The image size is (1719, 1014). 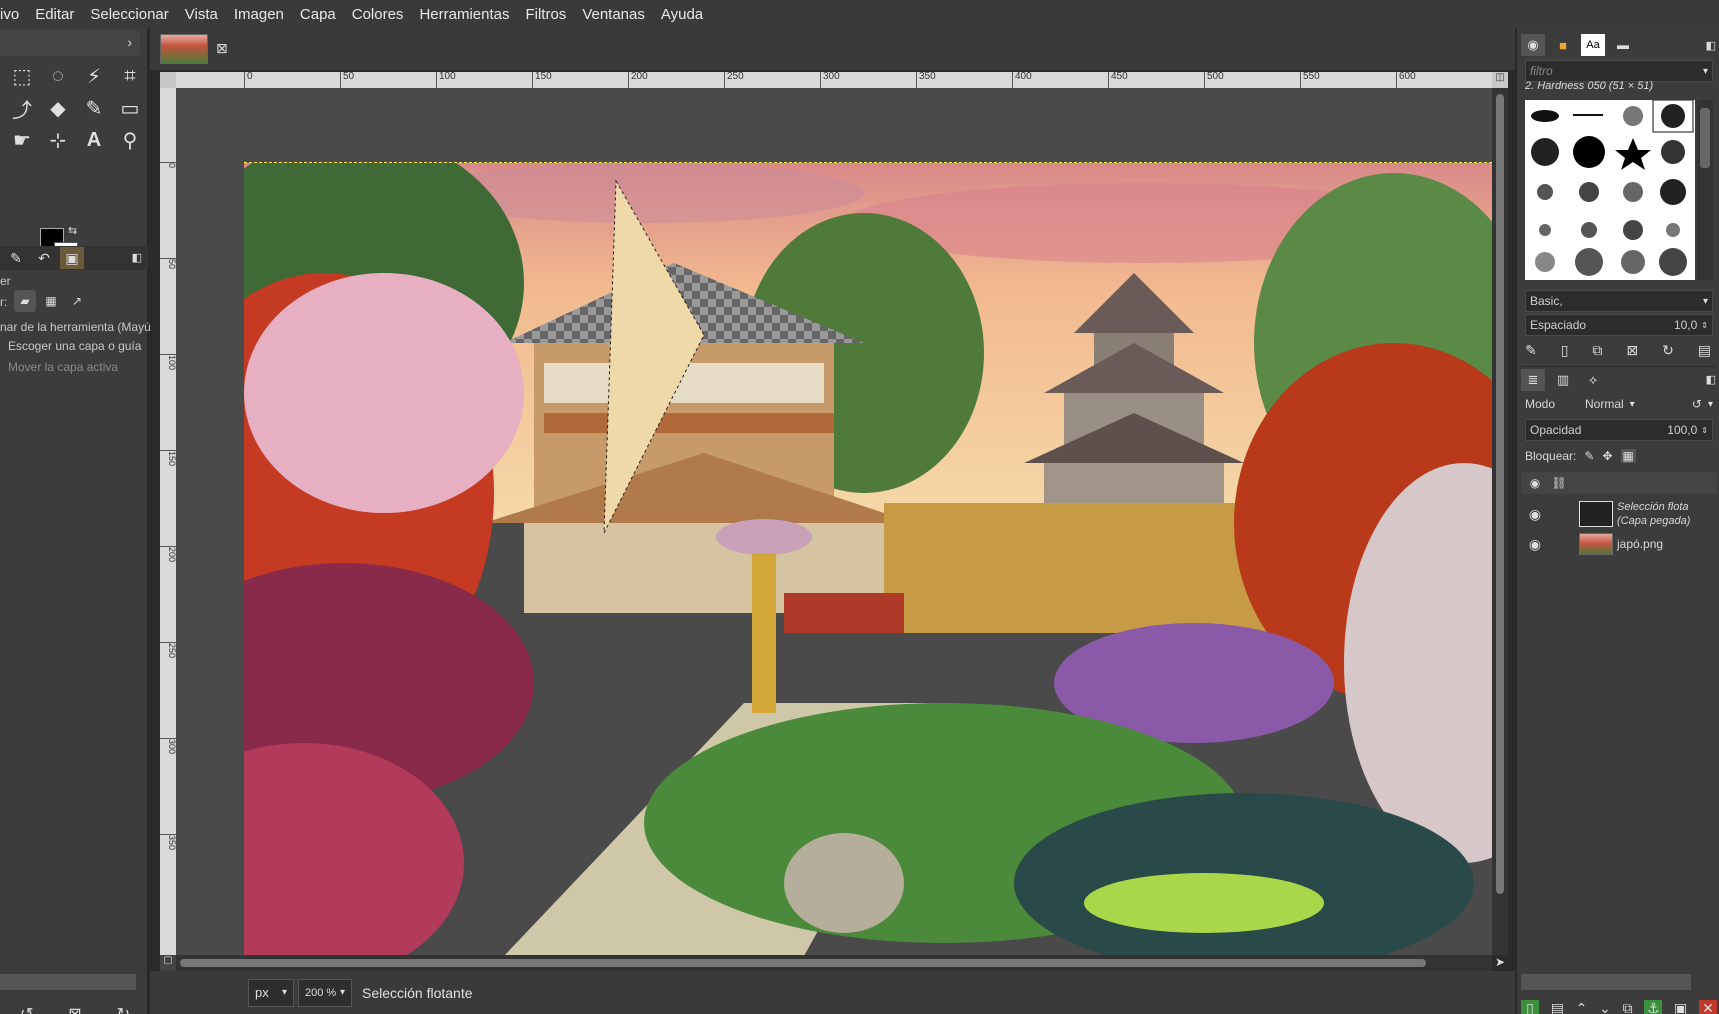 I want to click on navigate-icon: ➤, so click(x=1500, y=963).